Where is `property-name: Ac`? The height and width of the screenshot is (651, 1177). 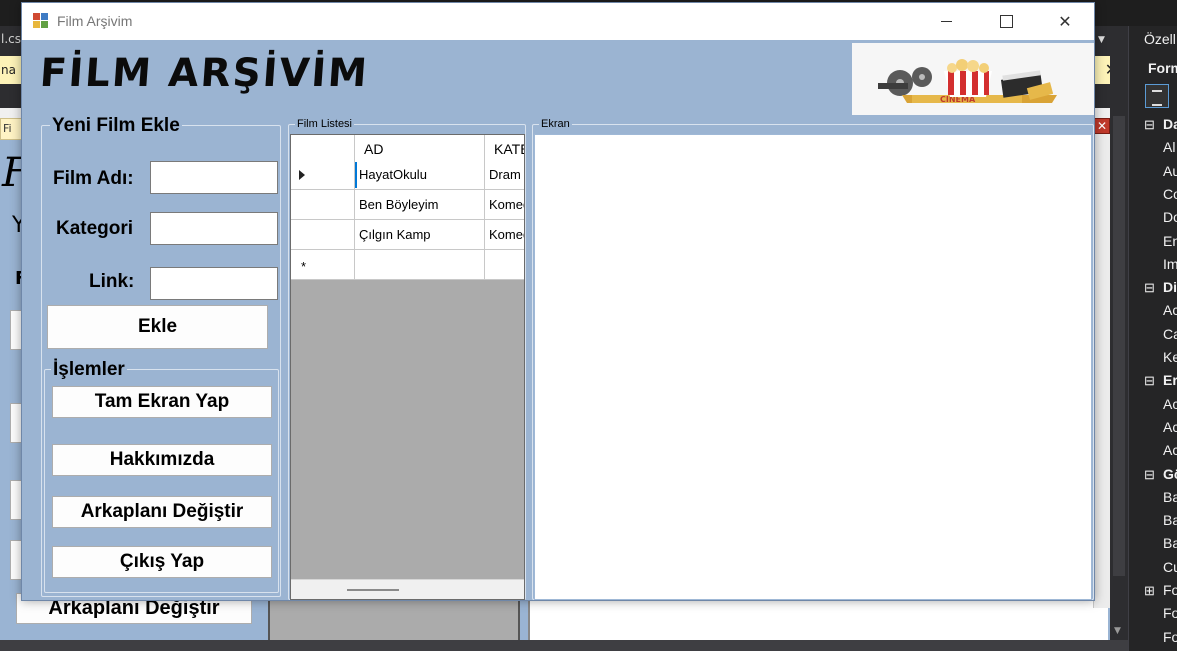
property-name: Ac is located at coordinates (1170, 403).